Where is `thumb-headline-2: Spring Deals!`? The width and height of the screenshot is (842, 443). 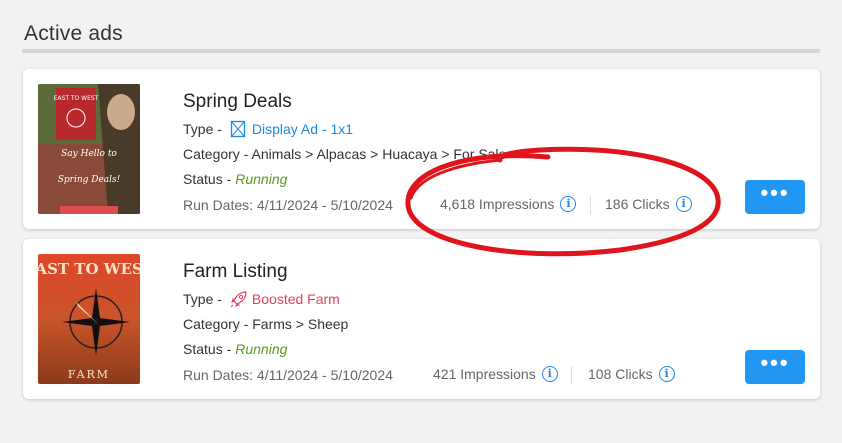 thumb-headline-2: Spring Deals! is located at coordinates (89, 180).